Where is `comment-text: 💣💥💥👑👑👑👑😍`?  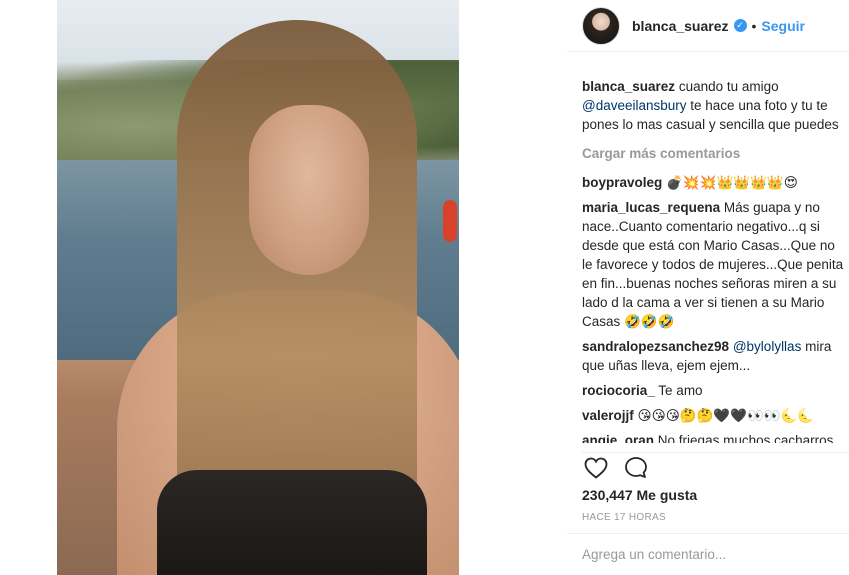 comment-text: 💣💥💥👑👑👑👑😍 is located at coordinates (732, 182).